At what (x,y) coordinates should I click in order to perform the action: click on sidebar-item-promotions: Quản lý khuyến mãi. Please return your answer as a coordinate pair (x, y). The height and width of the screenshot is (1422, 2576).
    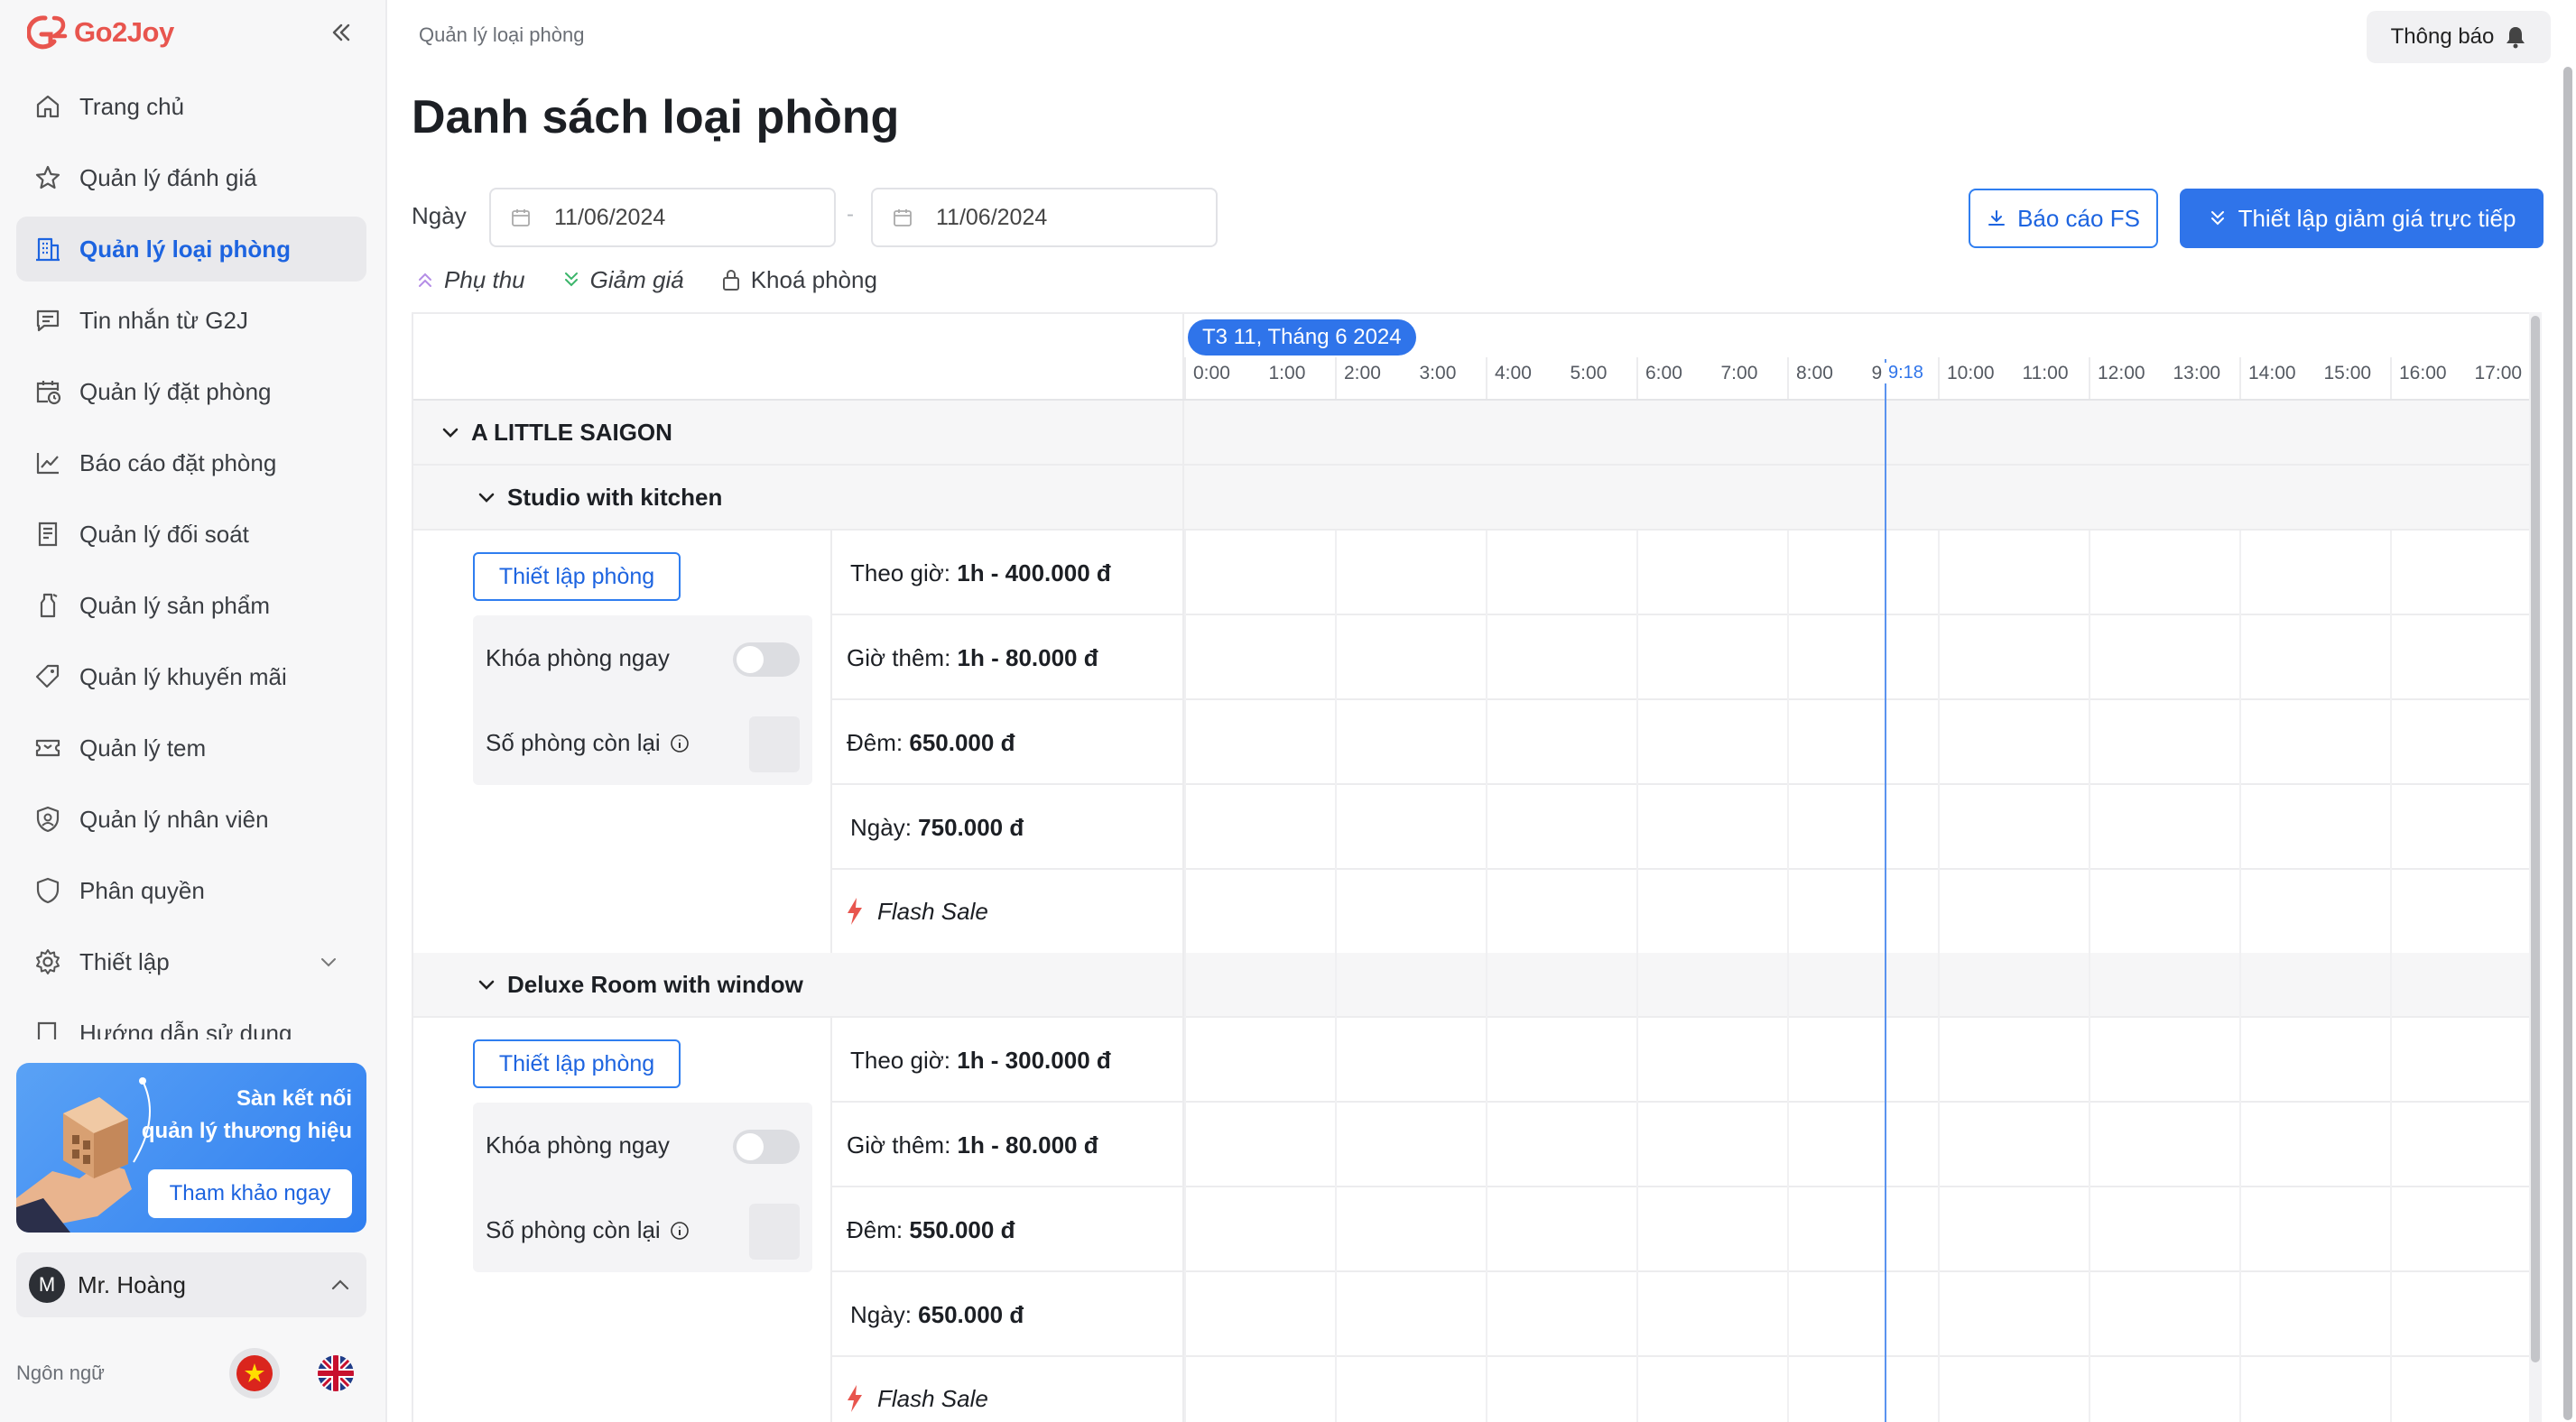
    Looking at the image, I should click on (191, 676).